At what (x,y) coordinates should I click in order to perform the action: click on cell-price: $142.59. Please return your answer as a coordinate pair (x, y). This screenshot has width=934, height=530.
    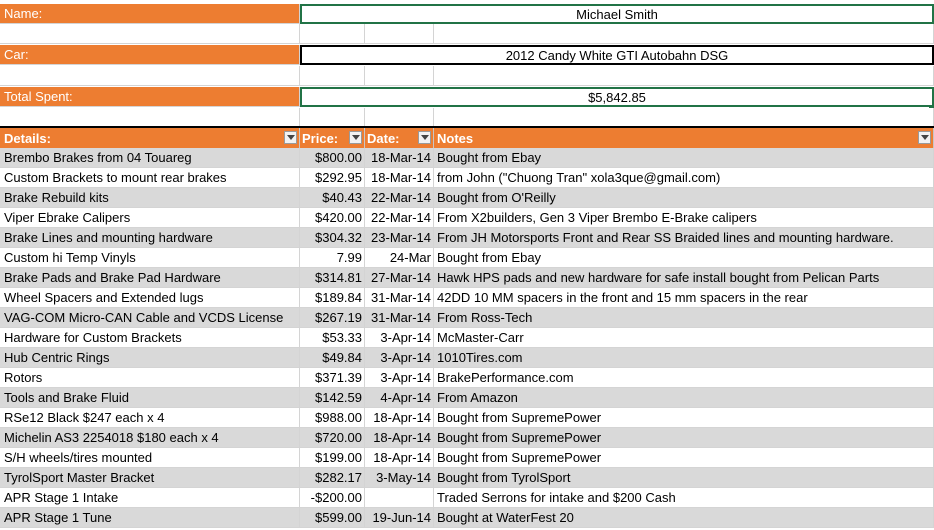
    Looking at the image, I should click on (332, 398).